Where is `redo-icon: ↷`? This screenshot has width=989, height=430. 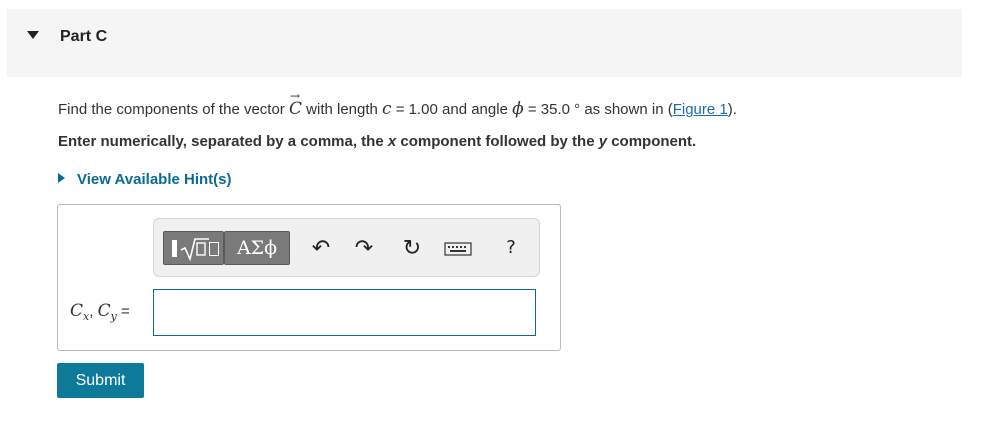
redo-icon: ↷ is located at coordinates (364, 248).